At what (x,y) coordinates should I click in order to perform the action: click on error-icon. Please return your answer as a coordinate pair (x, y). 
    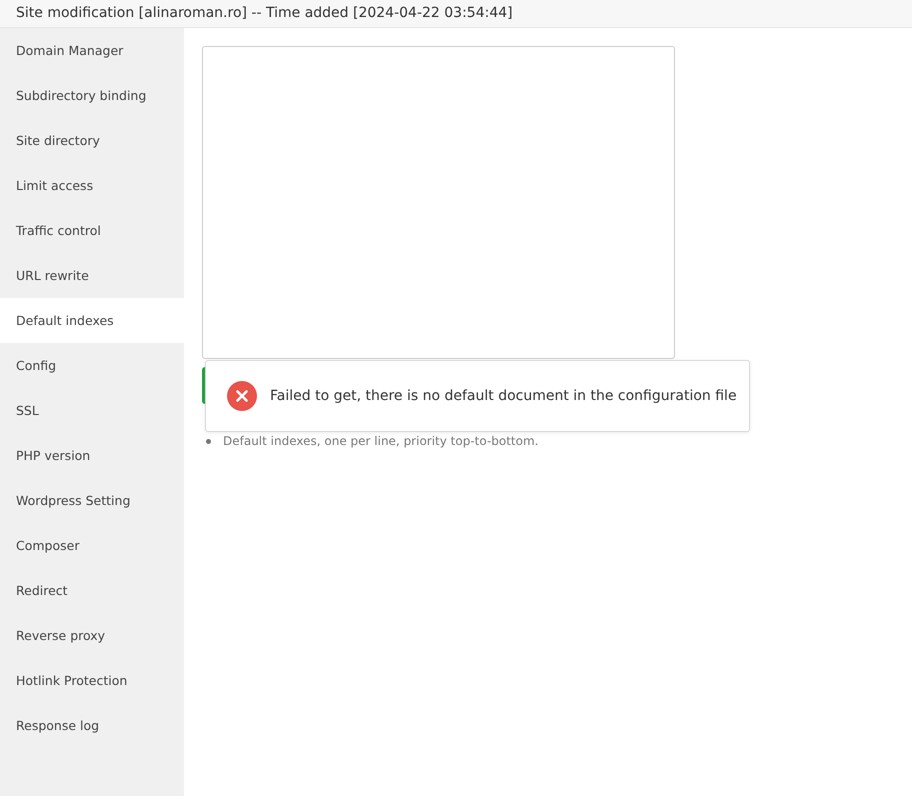
    Looking at the image, I should click on (242, 396).